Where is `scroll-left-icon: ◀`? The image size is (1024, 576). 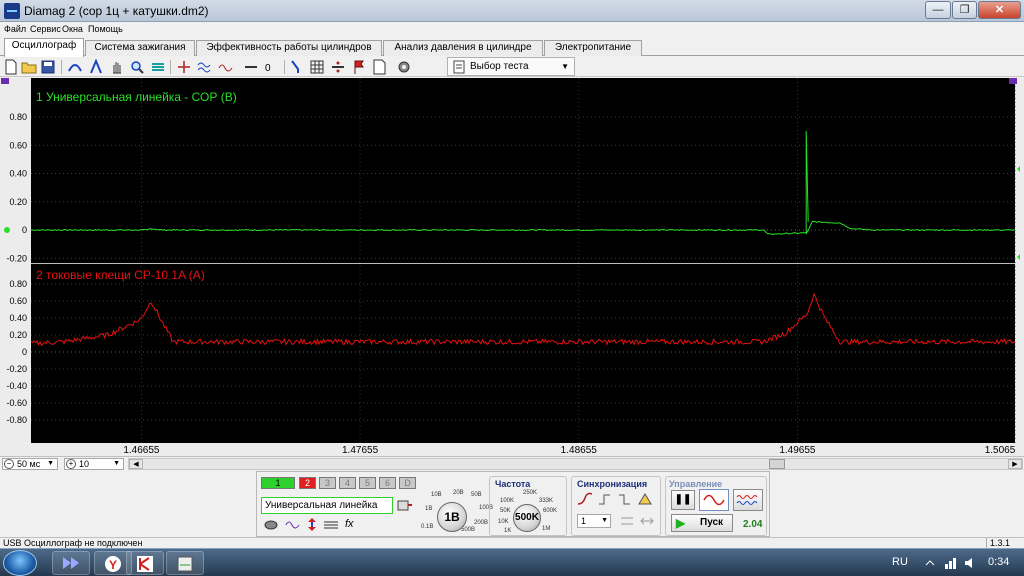
scroll-left-icon: ◀ is located at coordinates (136, 464).